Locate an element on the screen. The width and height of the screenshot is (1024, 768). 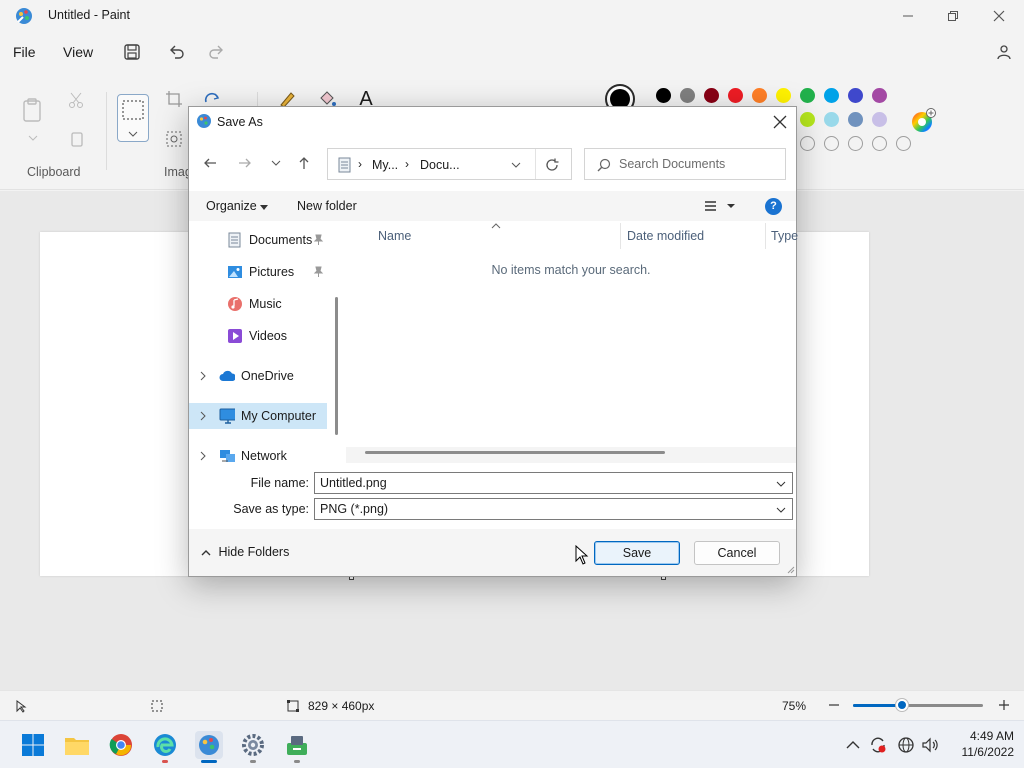
organize-button: Organize is located at coordinates (237, 206).